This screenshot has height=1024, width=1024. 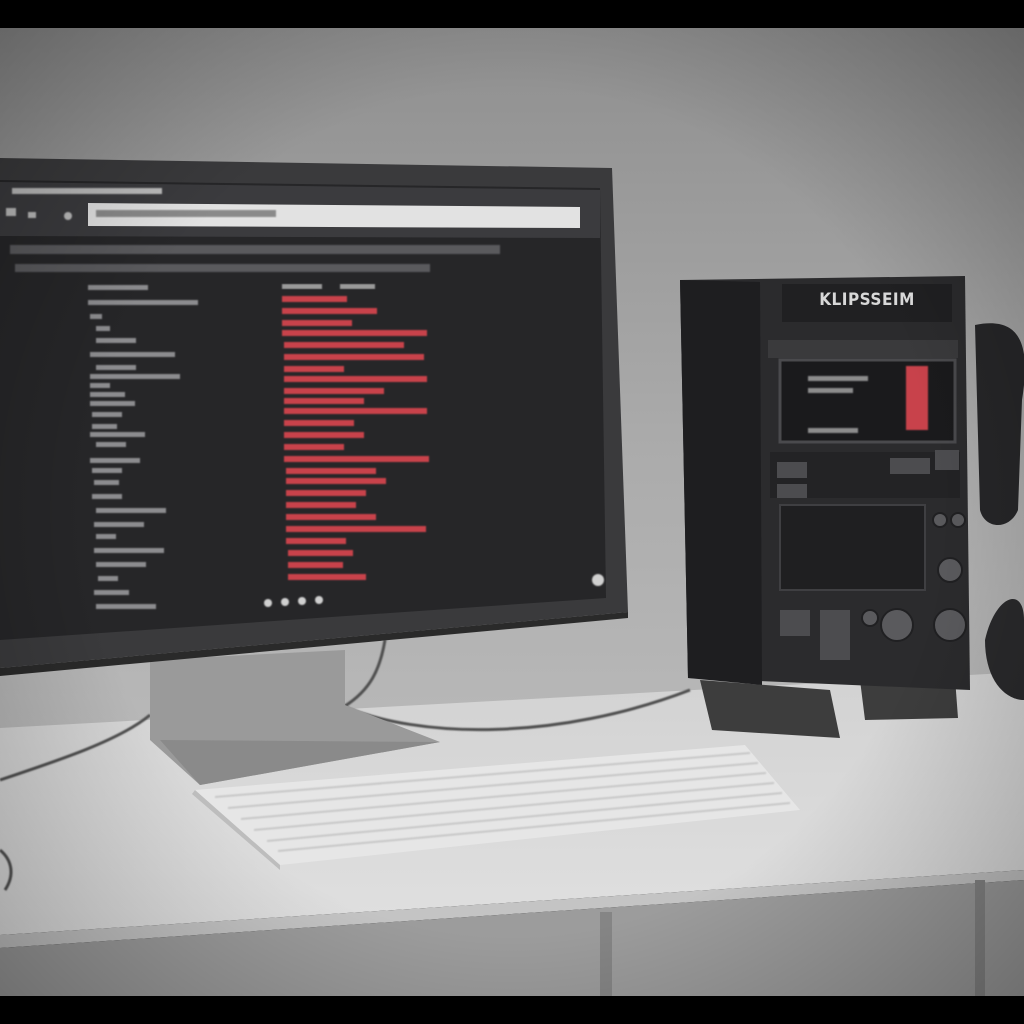 What do you see at coordinates (867, 300) in the screenshot?
I see `device-brand-label: KLIPSSEIM` at bounding box center [867, 300].